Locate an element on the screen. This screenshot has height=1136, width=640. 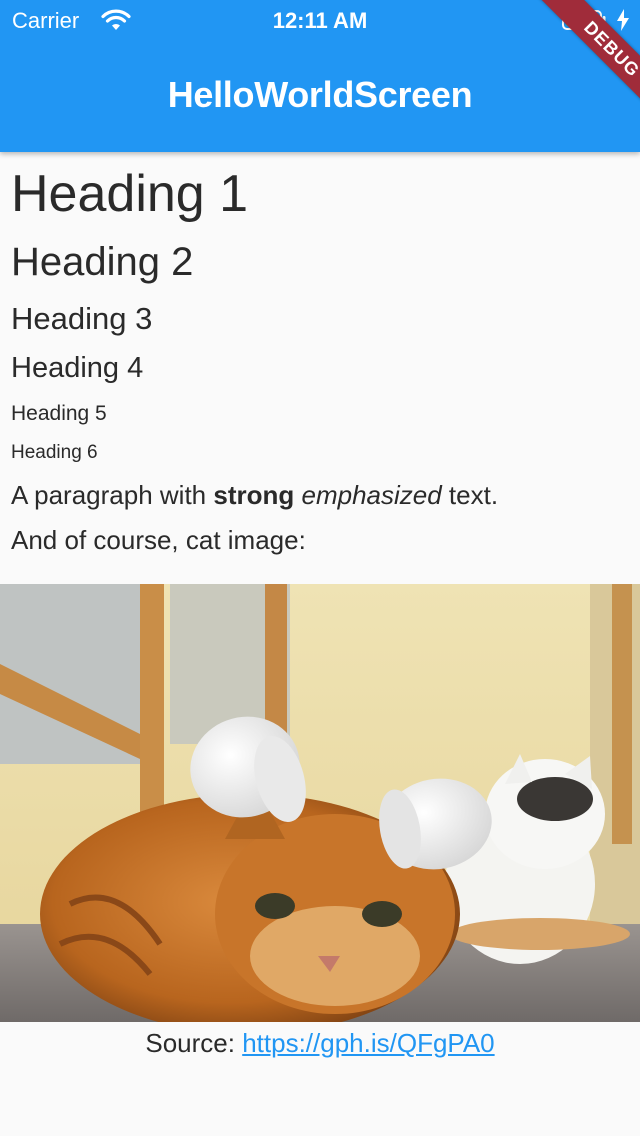
paragraph-strong: strong is located at coordinates (254, 495).